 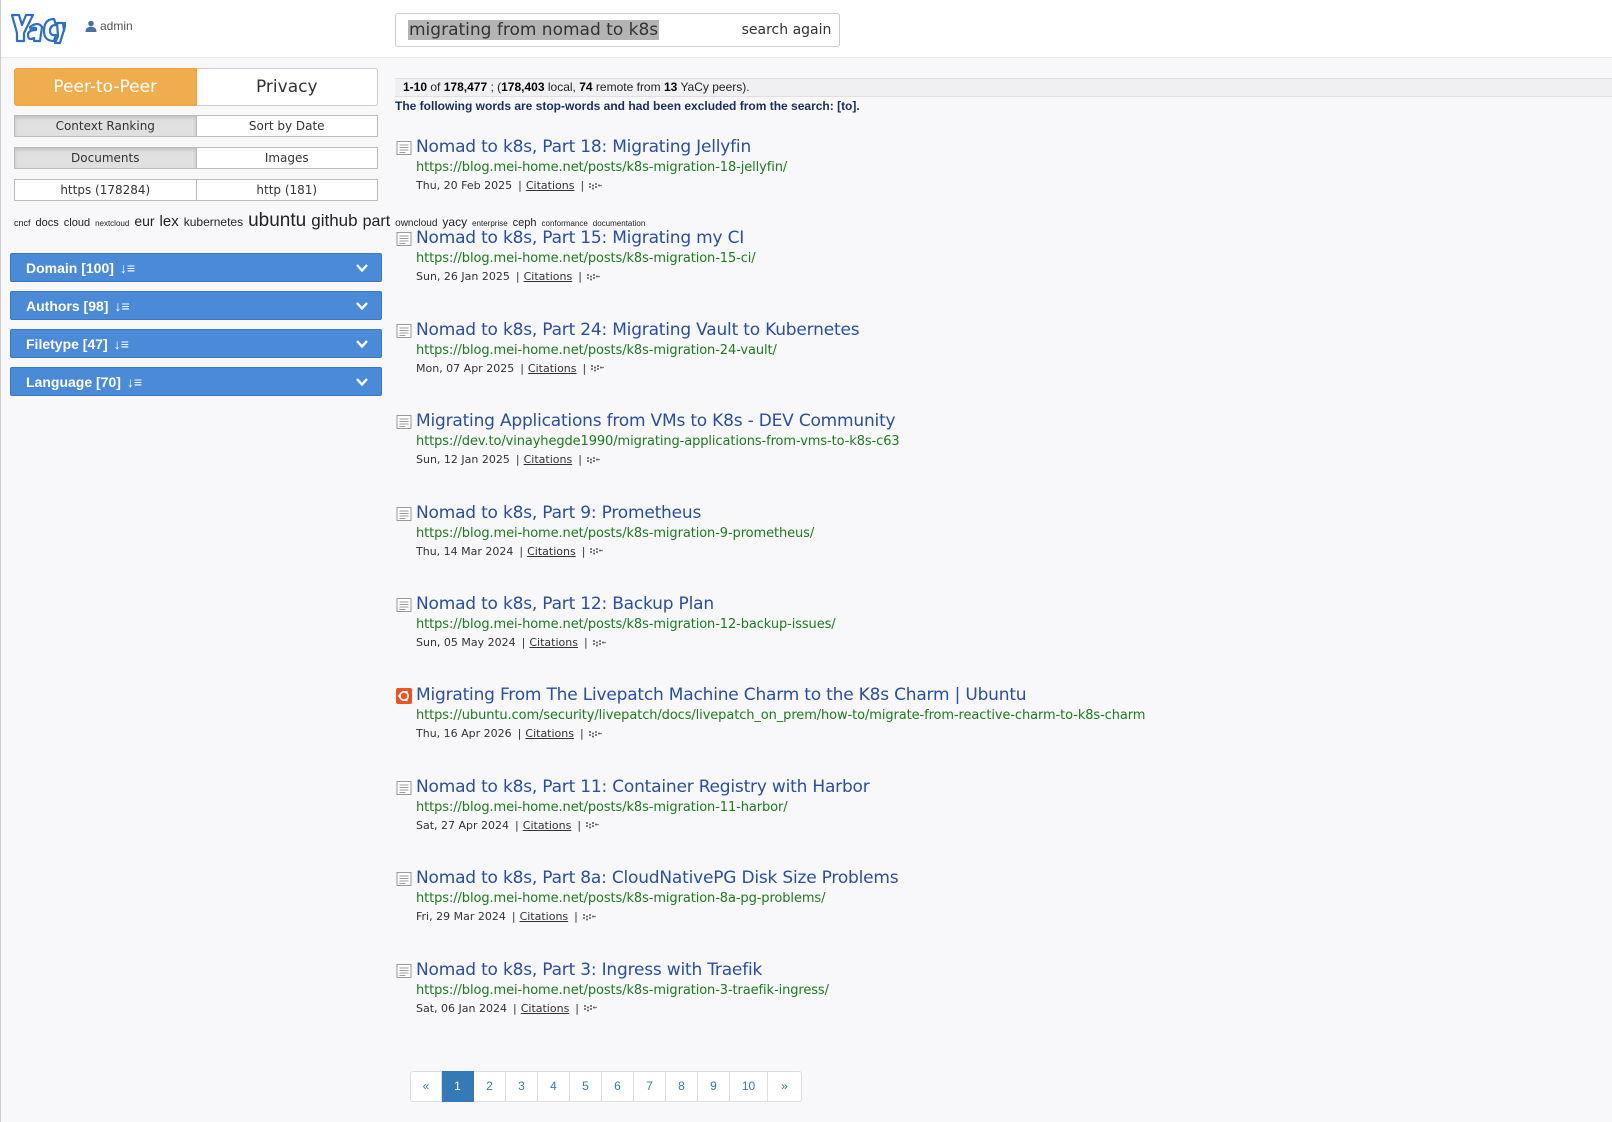 I want to click on page-button-6: 6, so click(x=618, y=1086).